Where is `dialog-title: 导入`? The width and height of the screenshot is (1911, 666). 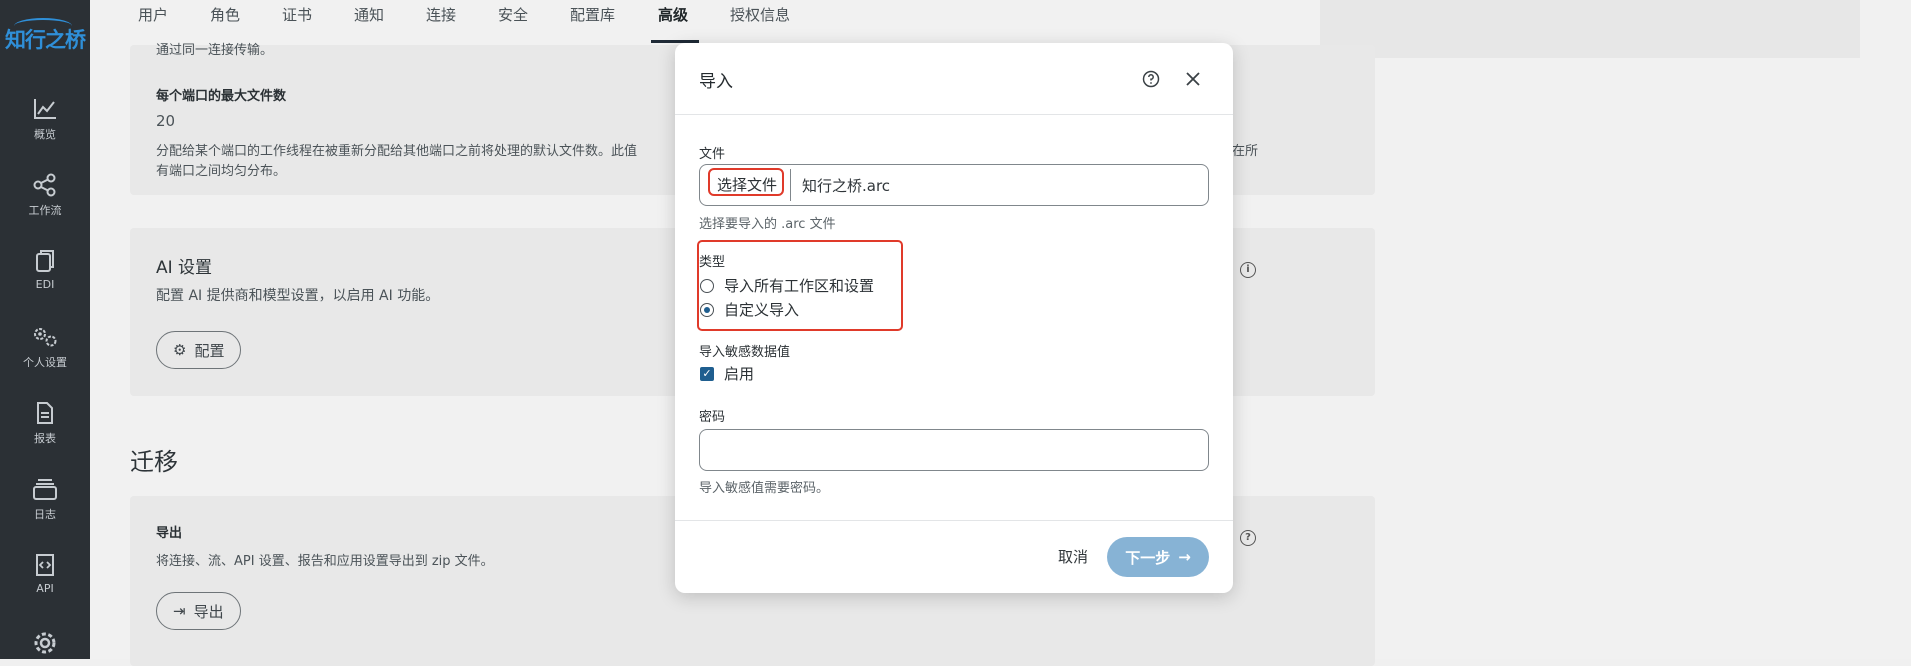
dialog-title: 导入 is located at coordinates (716, 82).